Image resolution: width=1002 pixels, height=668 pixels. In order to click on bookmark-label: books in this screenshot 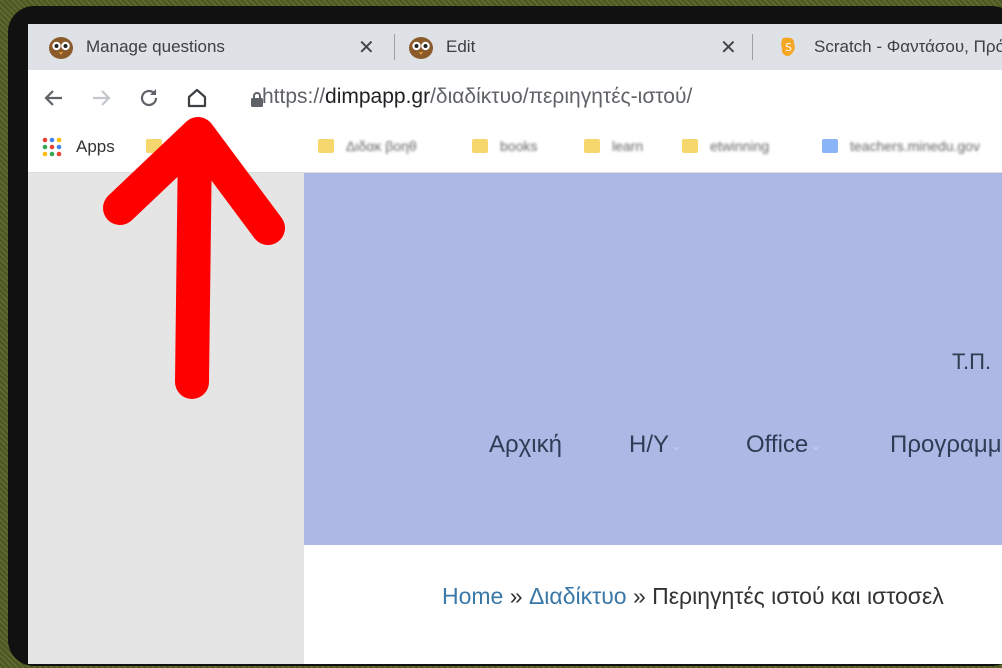, I will do `click(519, 146)`.